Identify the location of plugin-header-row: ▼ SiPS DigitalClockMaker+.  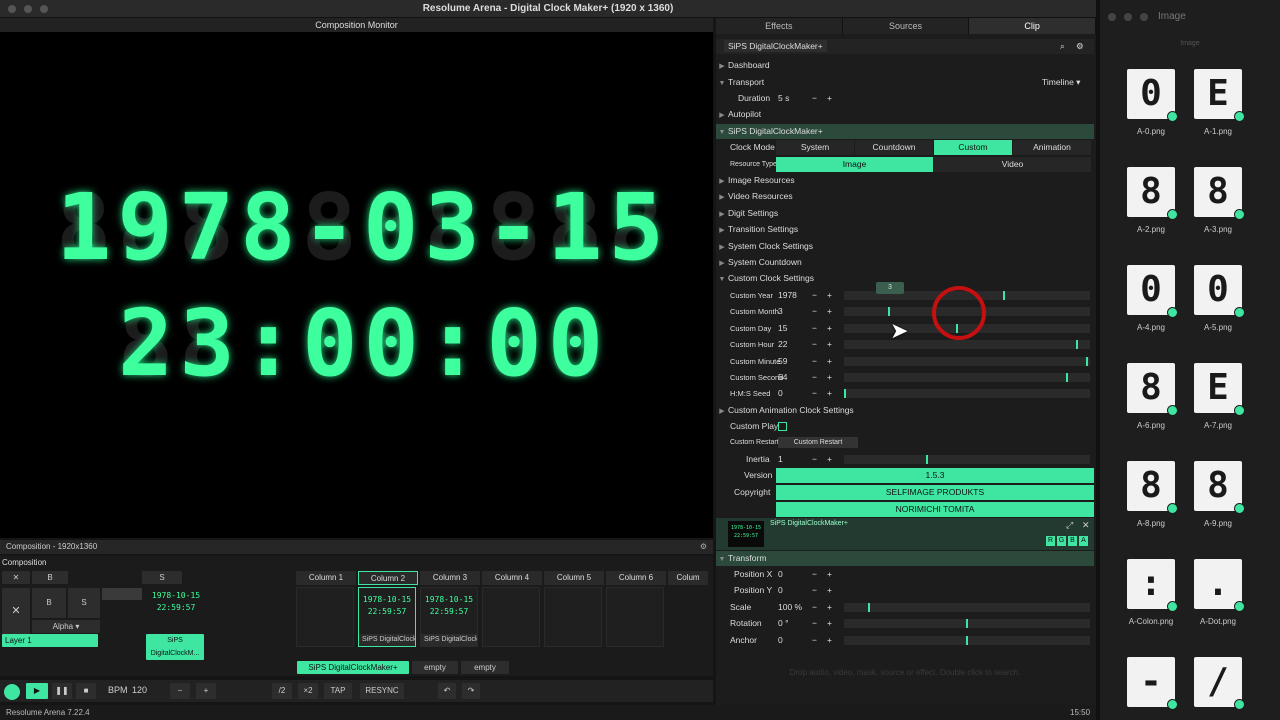
(905, 131).